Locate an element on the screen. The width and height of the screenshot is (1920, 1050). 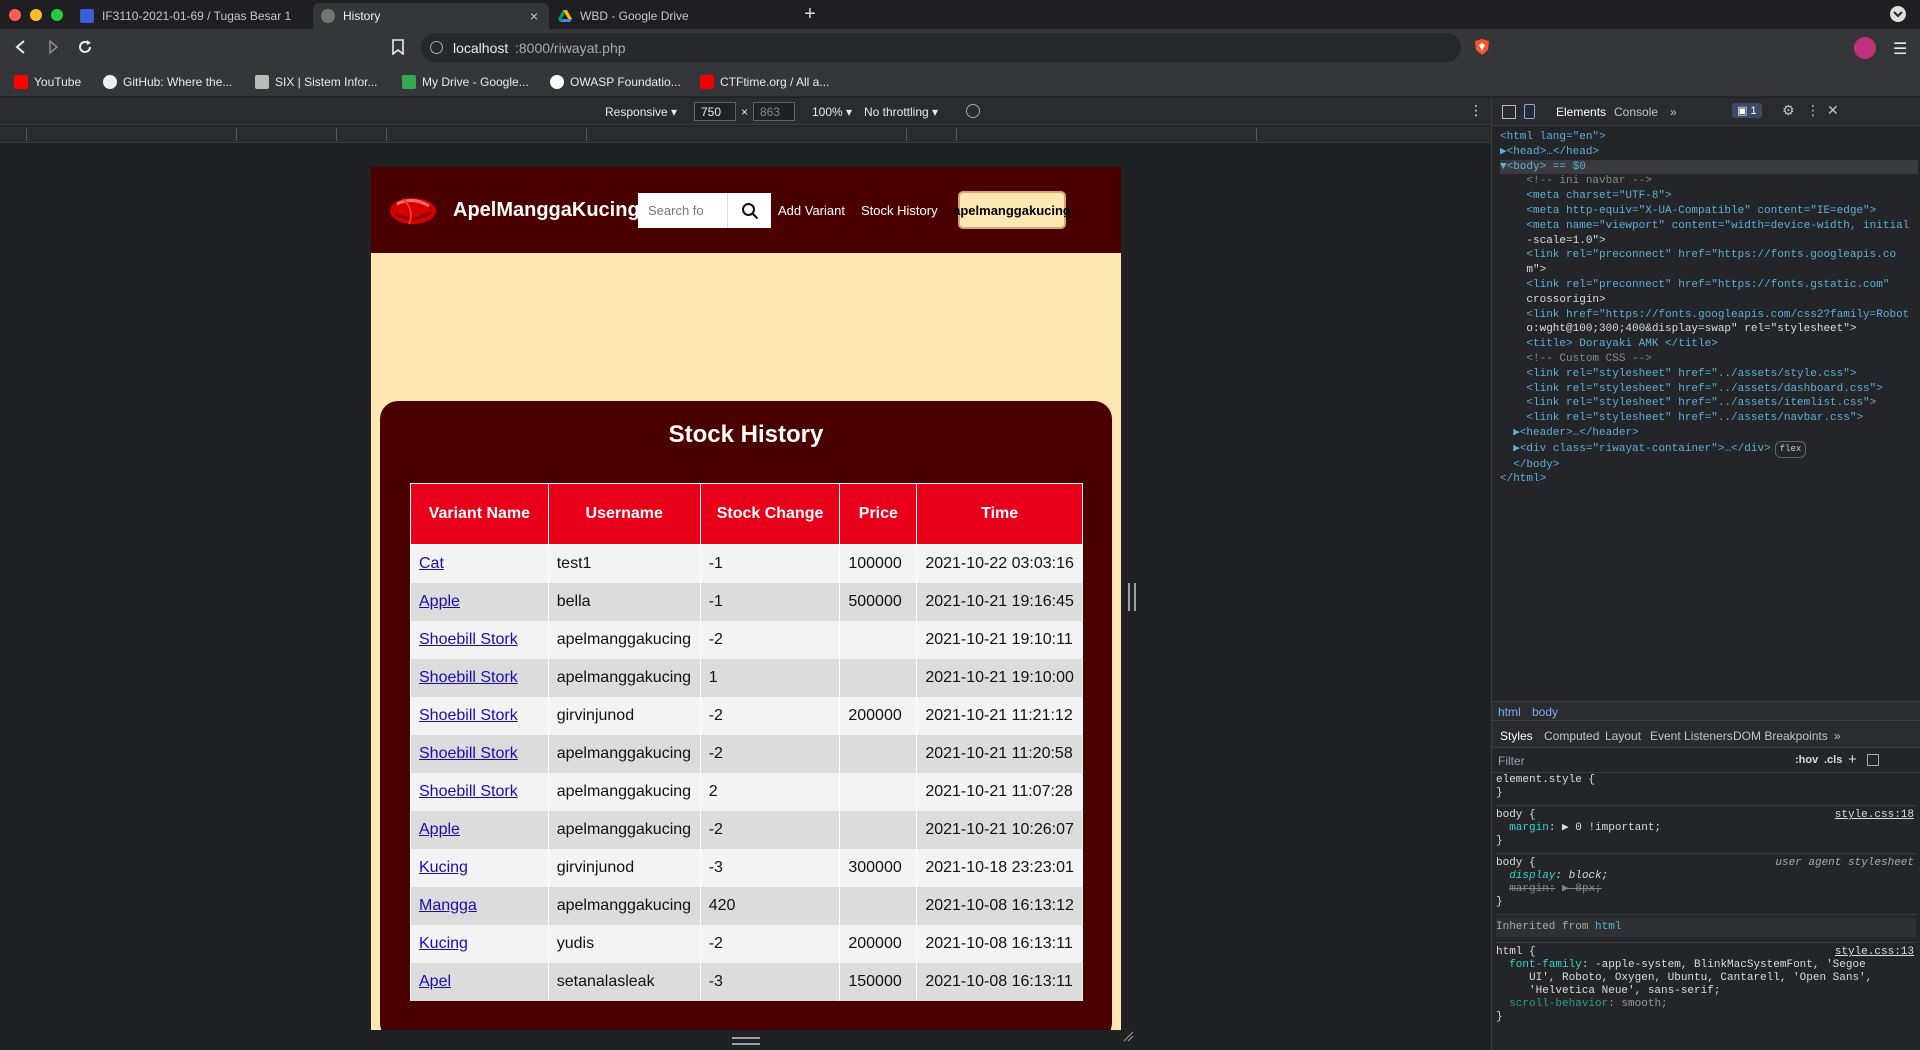
dom-line: ▶<header>…</header> is located at coordinates (1709, 433).